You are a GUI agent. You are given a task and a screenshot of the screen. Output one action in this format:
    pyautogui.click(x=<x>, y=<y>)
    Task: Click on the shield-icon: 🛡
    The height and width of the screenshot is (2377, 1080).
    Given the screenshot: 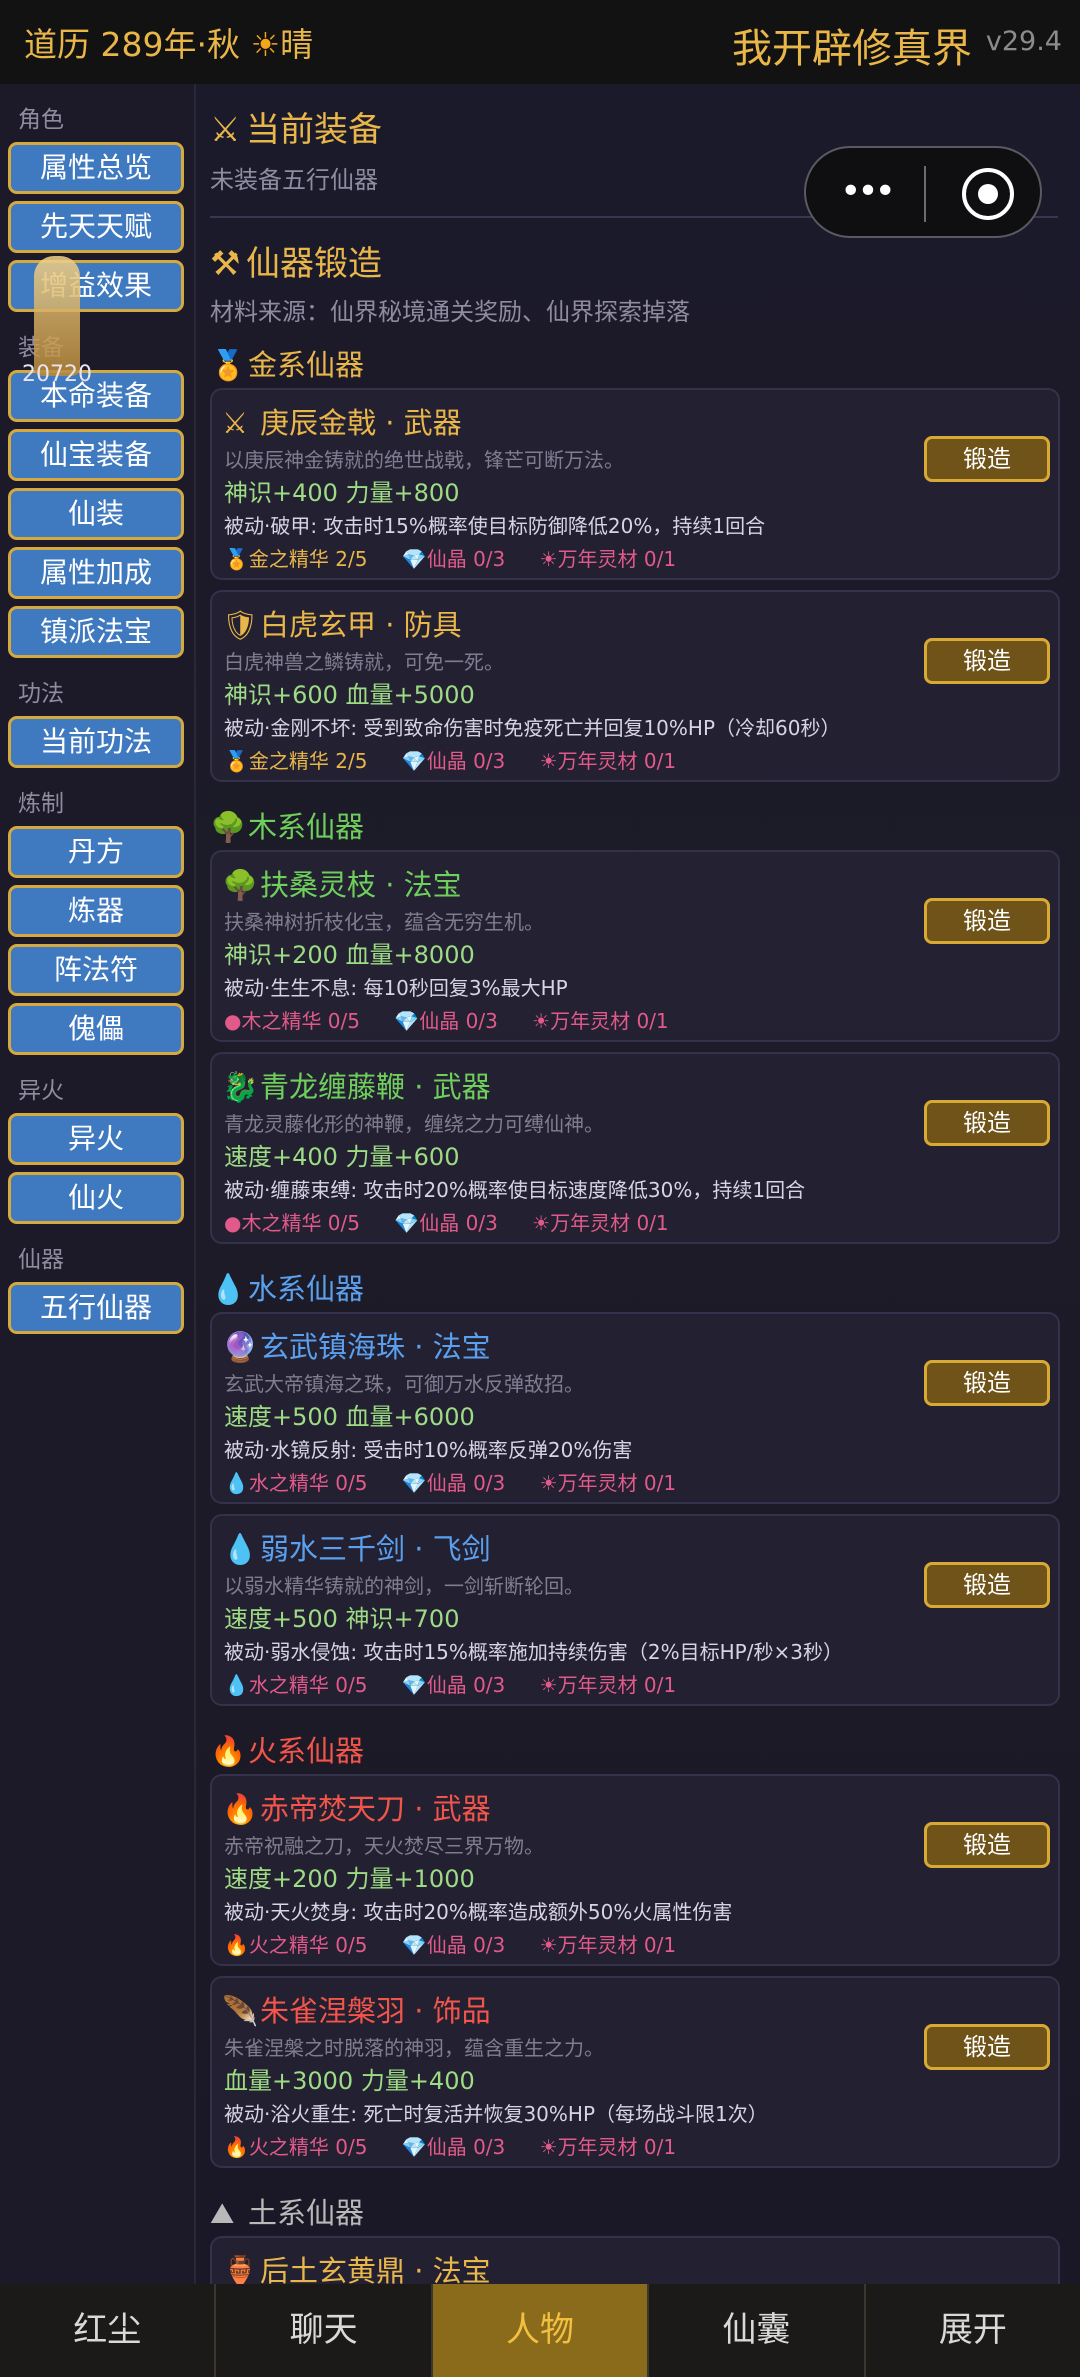 What is the action you would take?
    pyautogui.click(x=240, y=625)
    